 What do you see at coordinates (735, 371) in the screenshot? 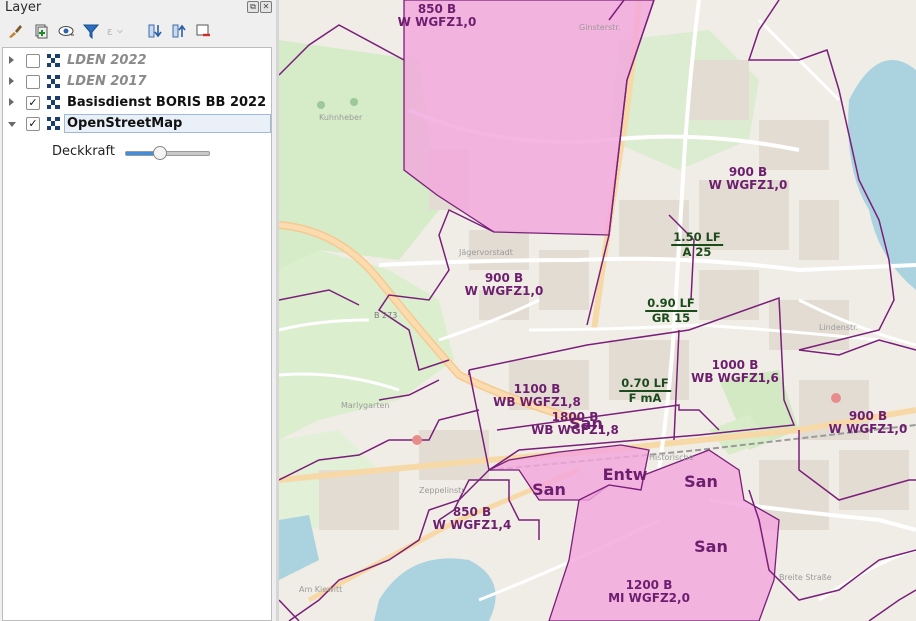
I see `zone-label: 1000 B WB WGFZ1,6` at bounding box center [735, 371].